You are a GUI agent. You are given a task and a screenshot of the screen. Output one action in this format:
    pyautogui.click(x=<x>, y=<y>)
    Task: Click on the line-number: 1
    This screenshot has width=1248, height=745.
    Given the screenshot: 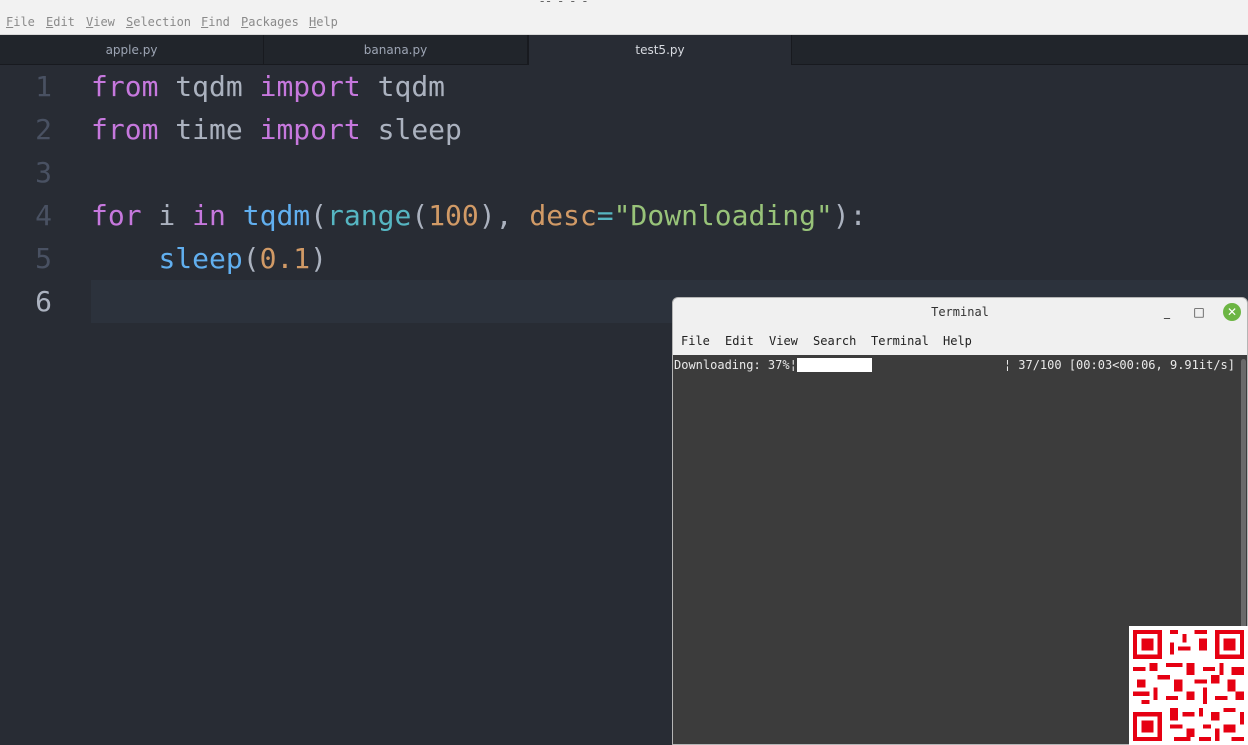 What is the action you would take?
    pyautogui.click(x=43, y=86)
    